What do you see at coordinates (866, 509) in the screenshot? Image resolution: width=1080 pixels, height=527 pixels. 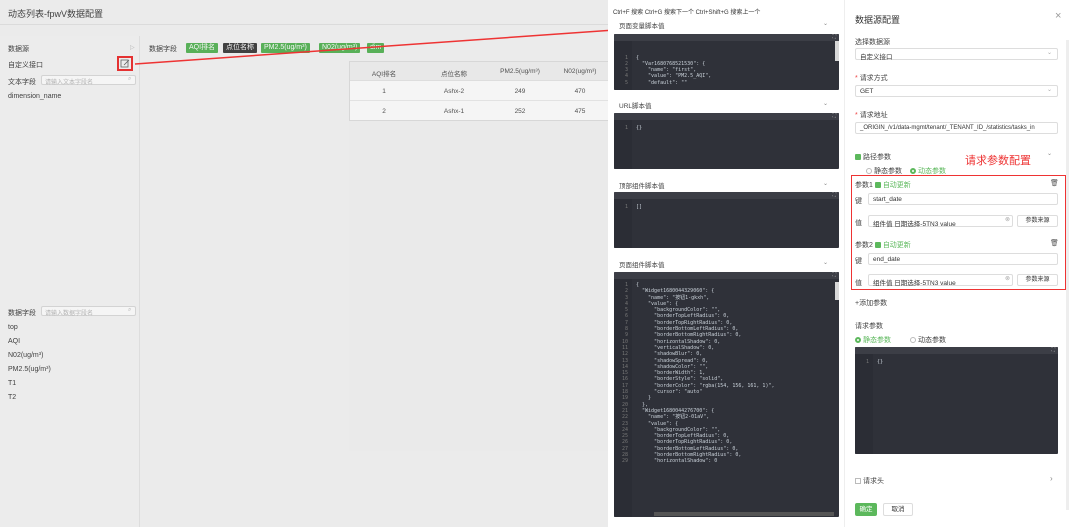 I see `confirm-button: 确定` at bounding box center [866, 509].